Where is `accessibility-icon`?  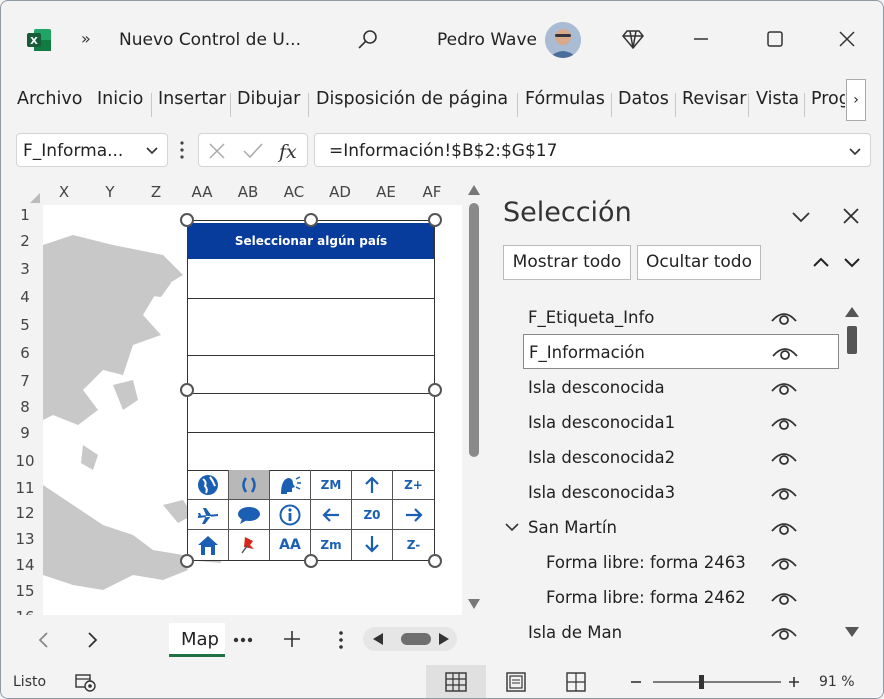
accessibility-icon is located at coordinates (86, 682).